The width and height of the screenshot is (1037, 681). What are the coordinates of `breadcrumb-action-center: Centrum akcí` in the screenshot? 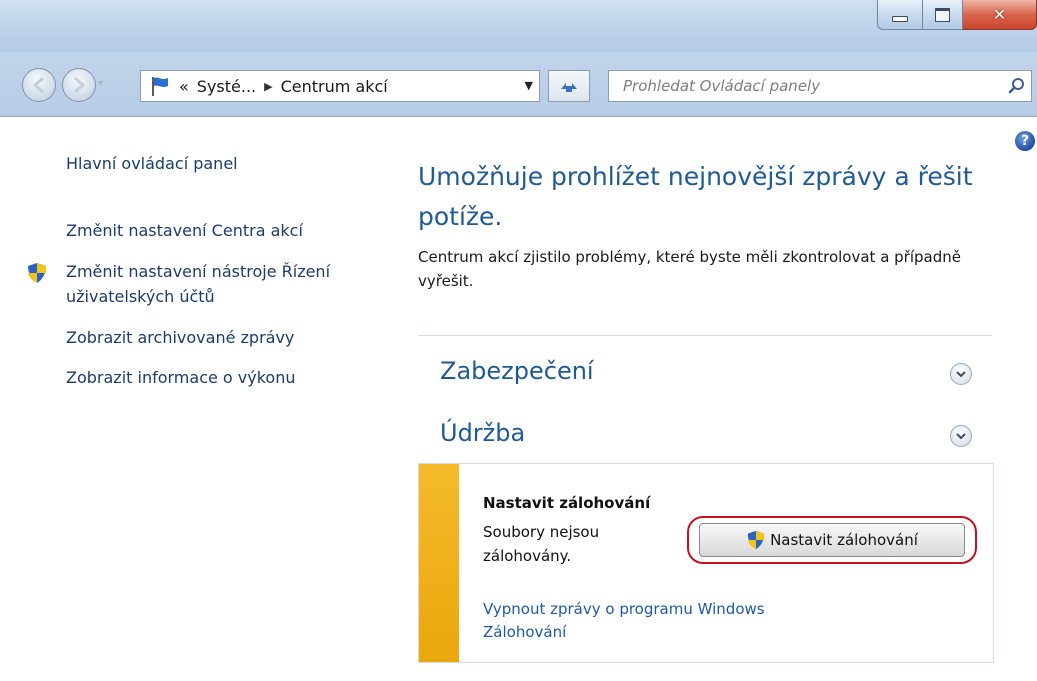 It's located at (334, 86).